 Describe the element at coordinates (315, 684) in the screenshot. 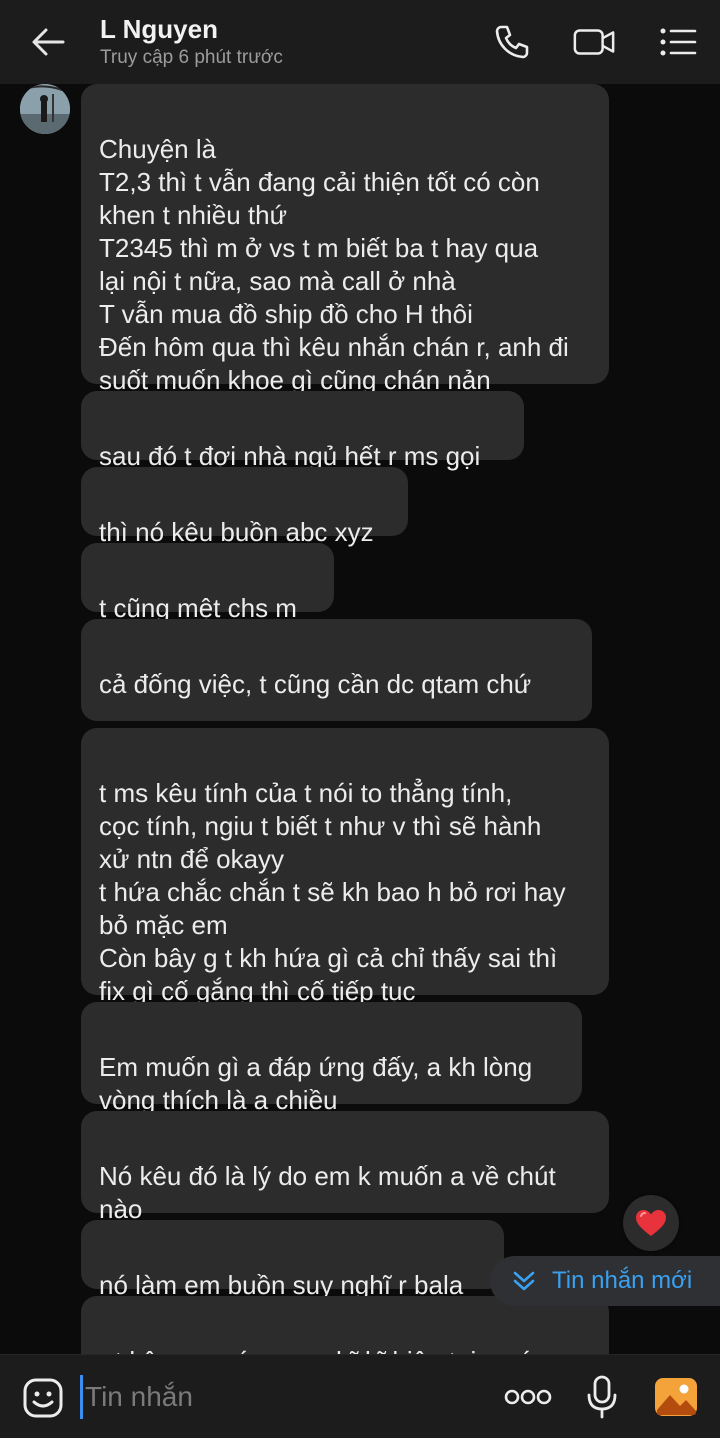

I see `message-text: cả đống việc, t cũng cần dc qtam chứ` at that location.